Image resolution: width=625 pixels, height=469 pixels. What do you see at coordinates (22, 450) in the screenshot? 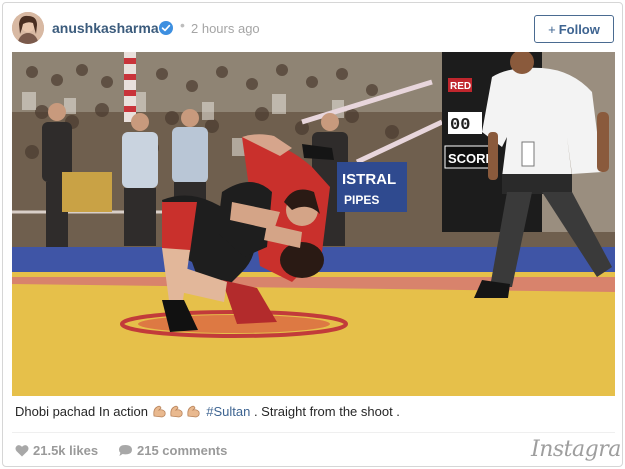
I see `heart-icon` at bounding box center [22, 450].